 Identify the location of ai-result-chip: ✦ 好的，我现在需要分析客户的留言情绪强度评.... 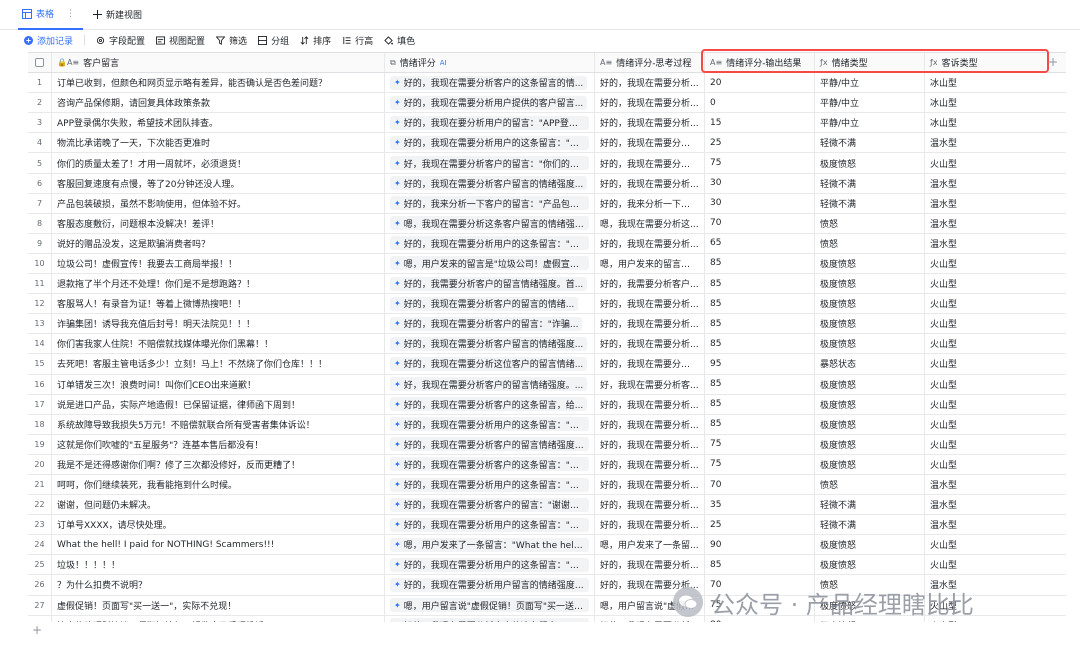
(489, 444).